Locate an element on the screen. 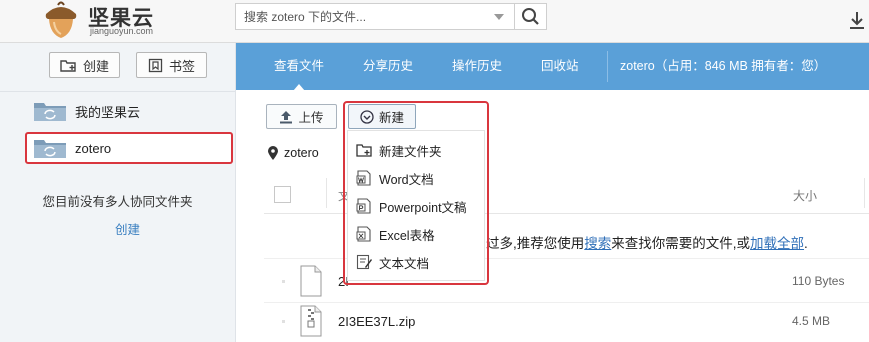 The image size is (869, 342). file-size: 4.5 MB is located at coordinates (811, 321).